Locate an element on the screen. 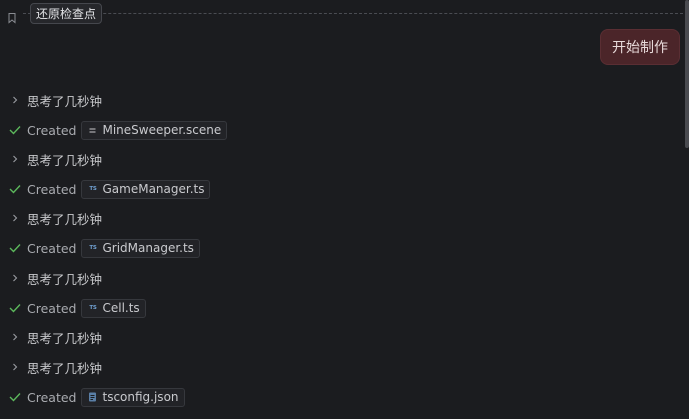 Image resolution: width=689 pixels, height=419 pixels. created-row: Created tsconfig.json is located at coordinates (96, 397).